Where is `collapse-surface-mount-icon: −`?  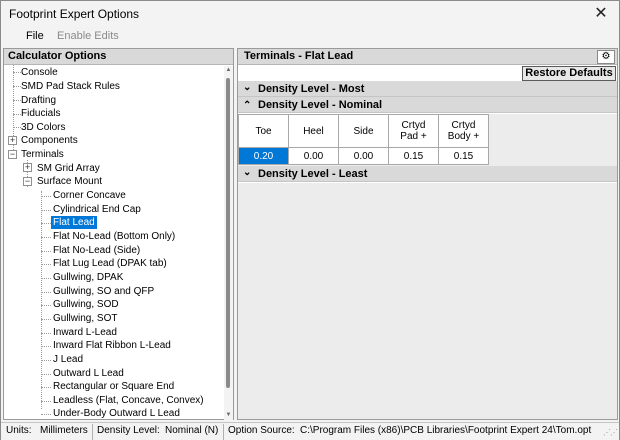 collapse-surface-mount-icon: − is located at coordinates (27, 181).